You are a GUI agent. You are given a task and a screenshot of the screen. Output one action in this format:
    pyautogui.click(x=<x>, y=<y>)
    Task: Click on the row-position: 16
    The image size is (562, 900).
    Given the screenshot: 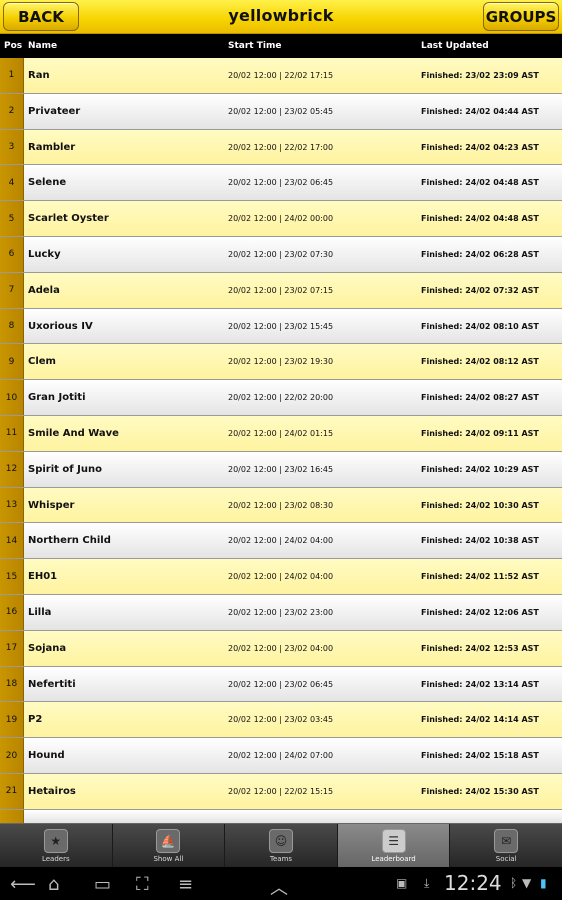 What is the action you would take?
    pyautogui.click(x=12, y=612)
    